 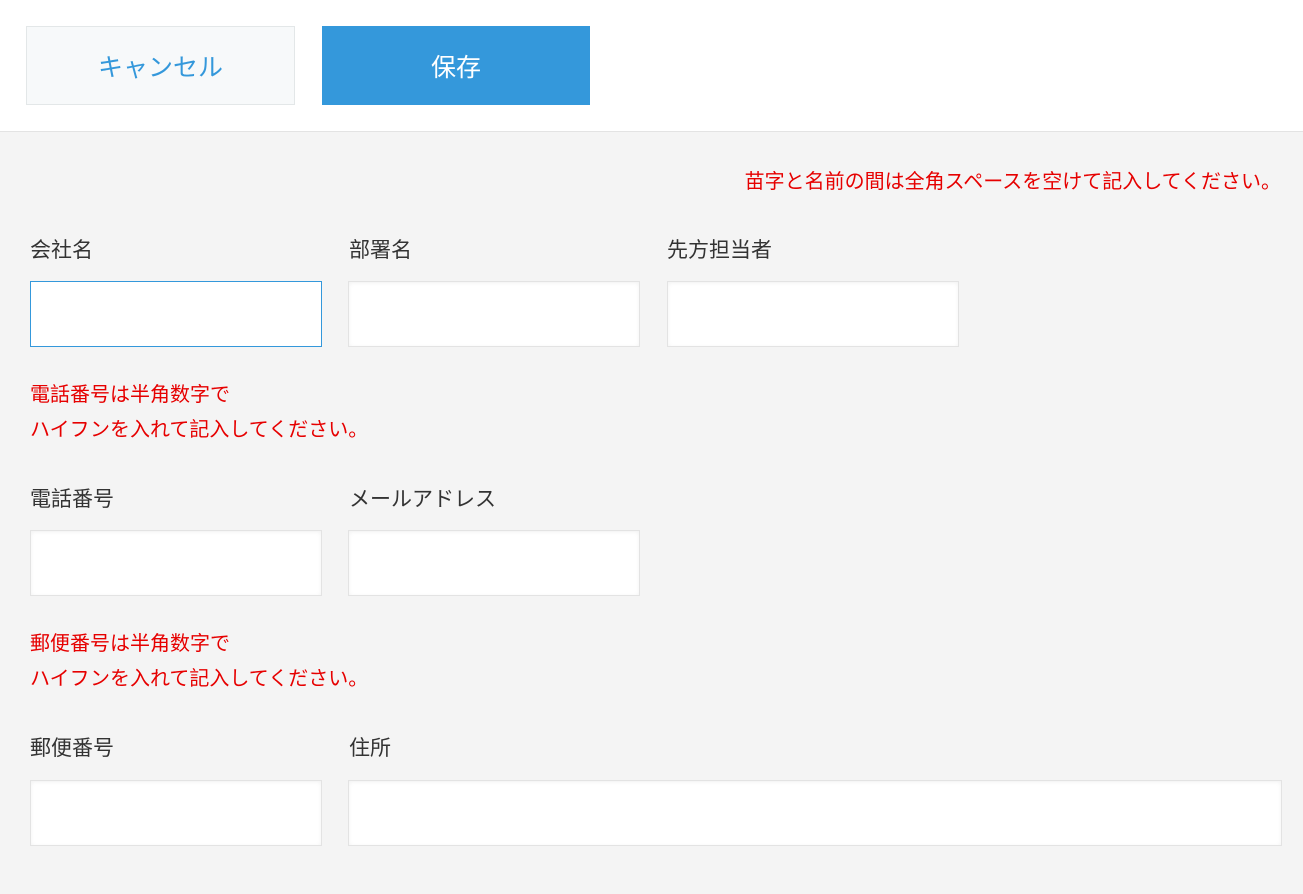 I want to click on address-input, so click(x=815, y=813).